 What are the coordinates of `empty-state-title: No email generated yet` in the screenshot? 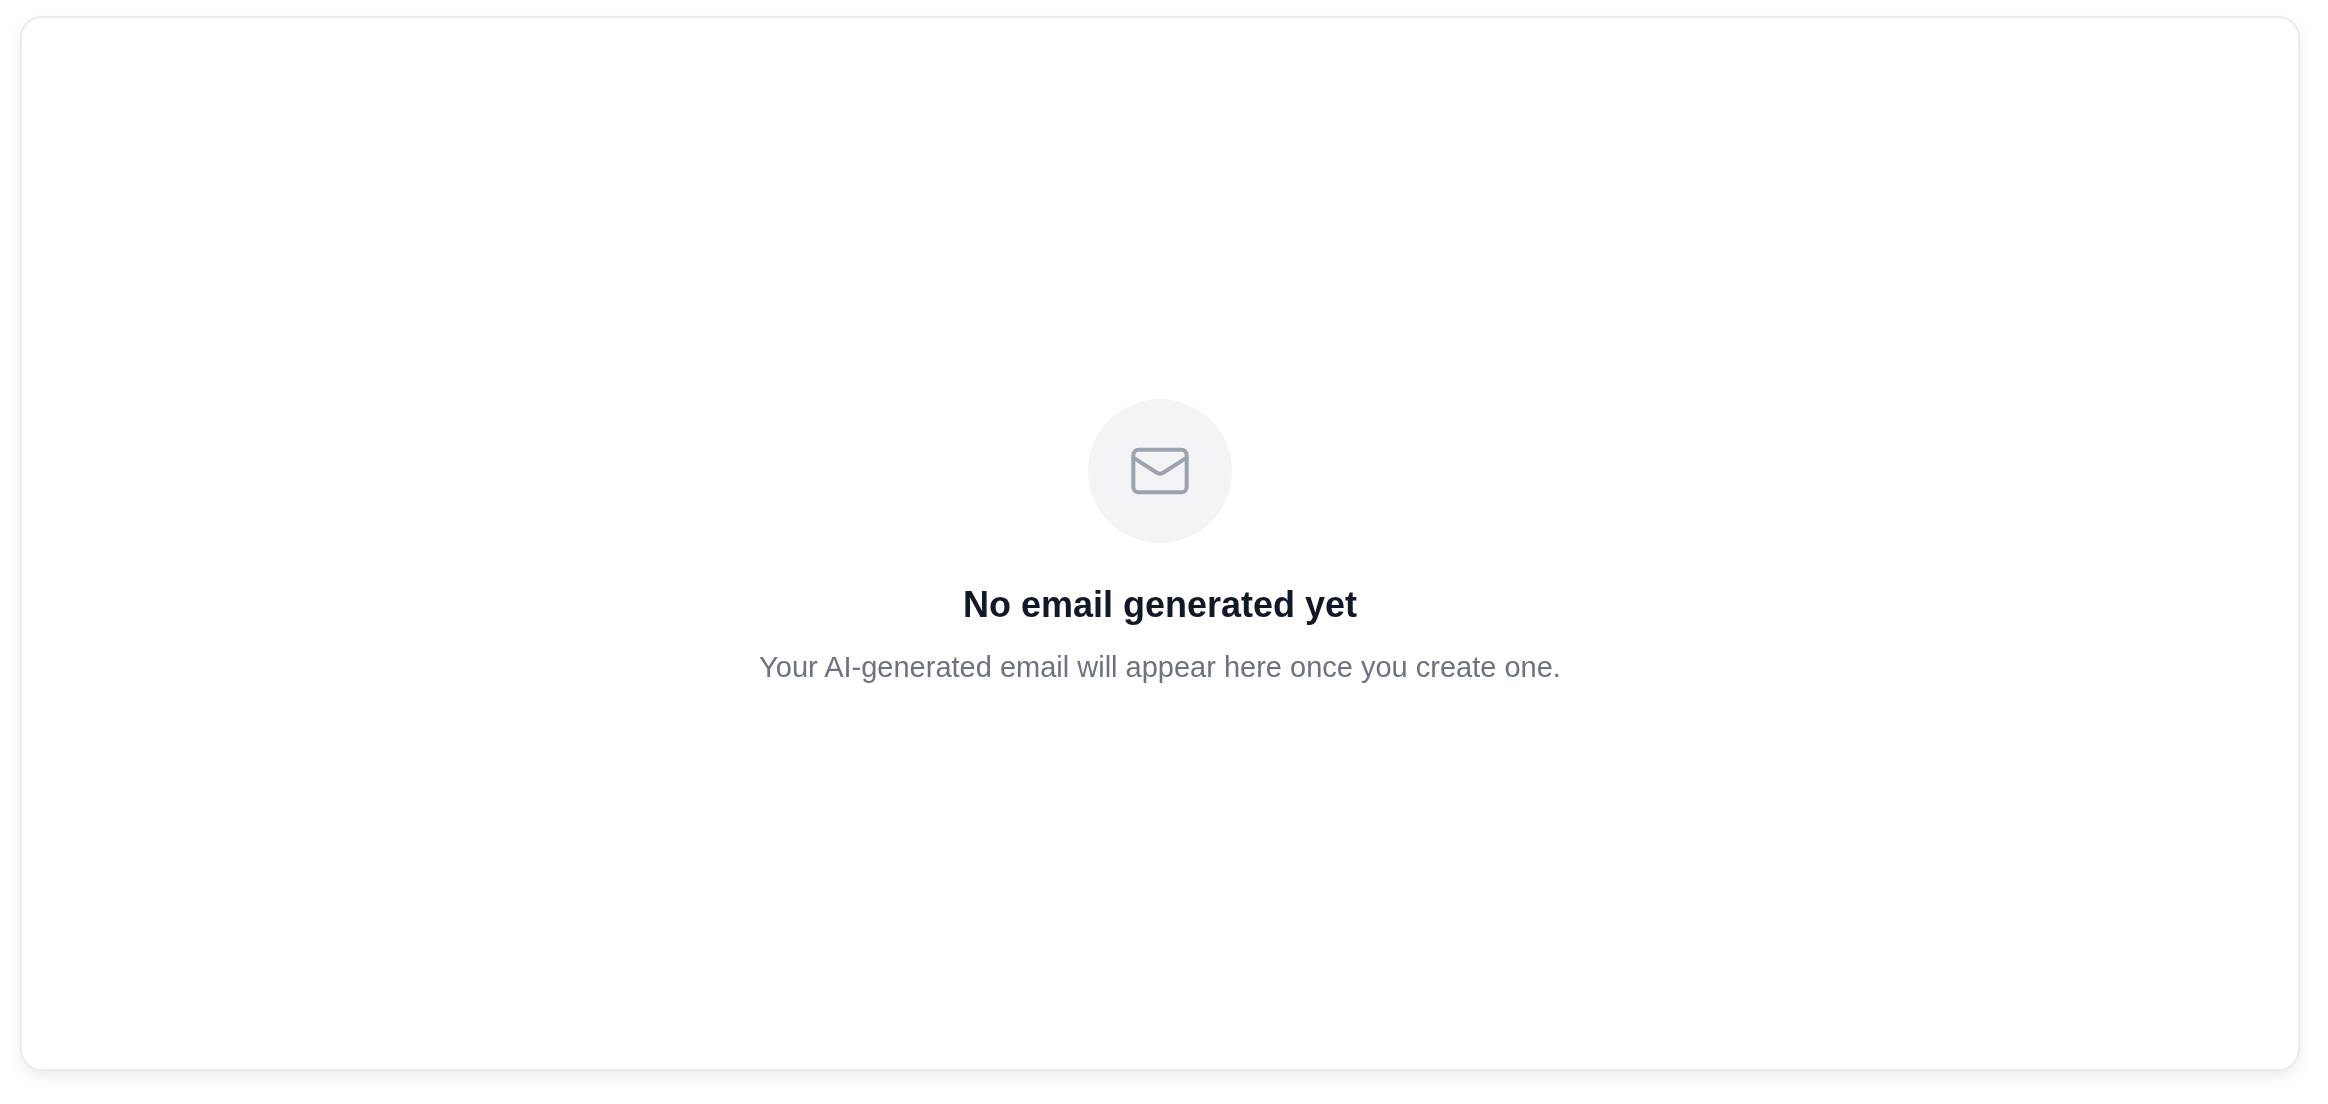 It's located at (1160, 604).